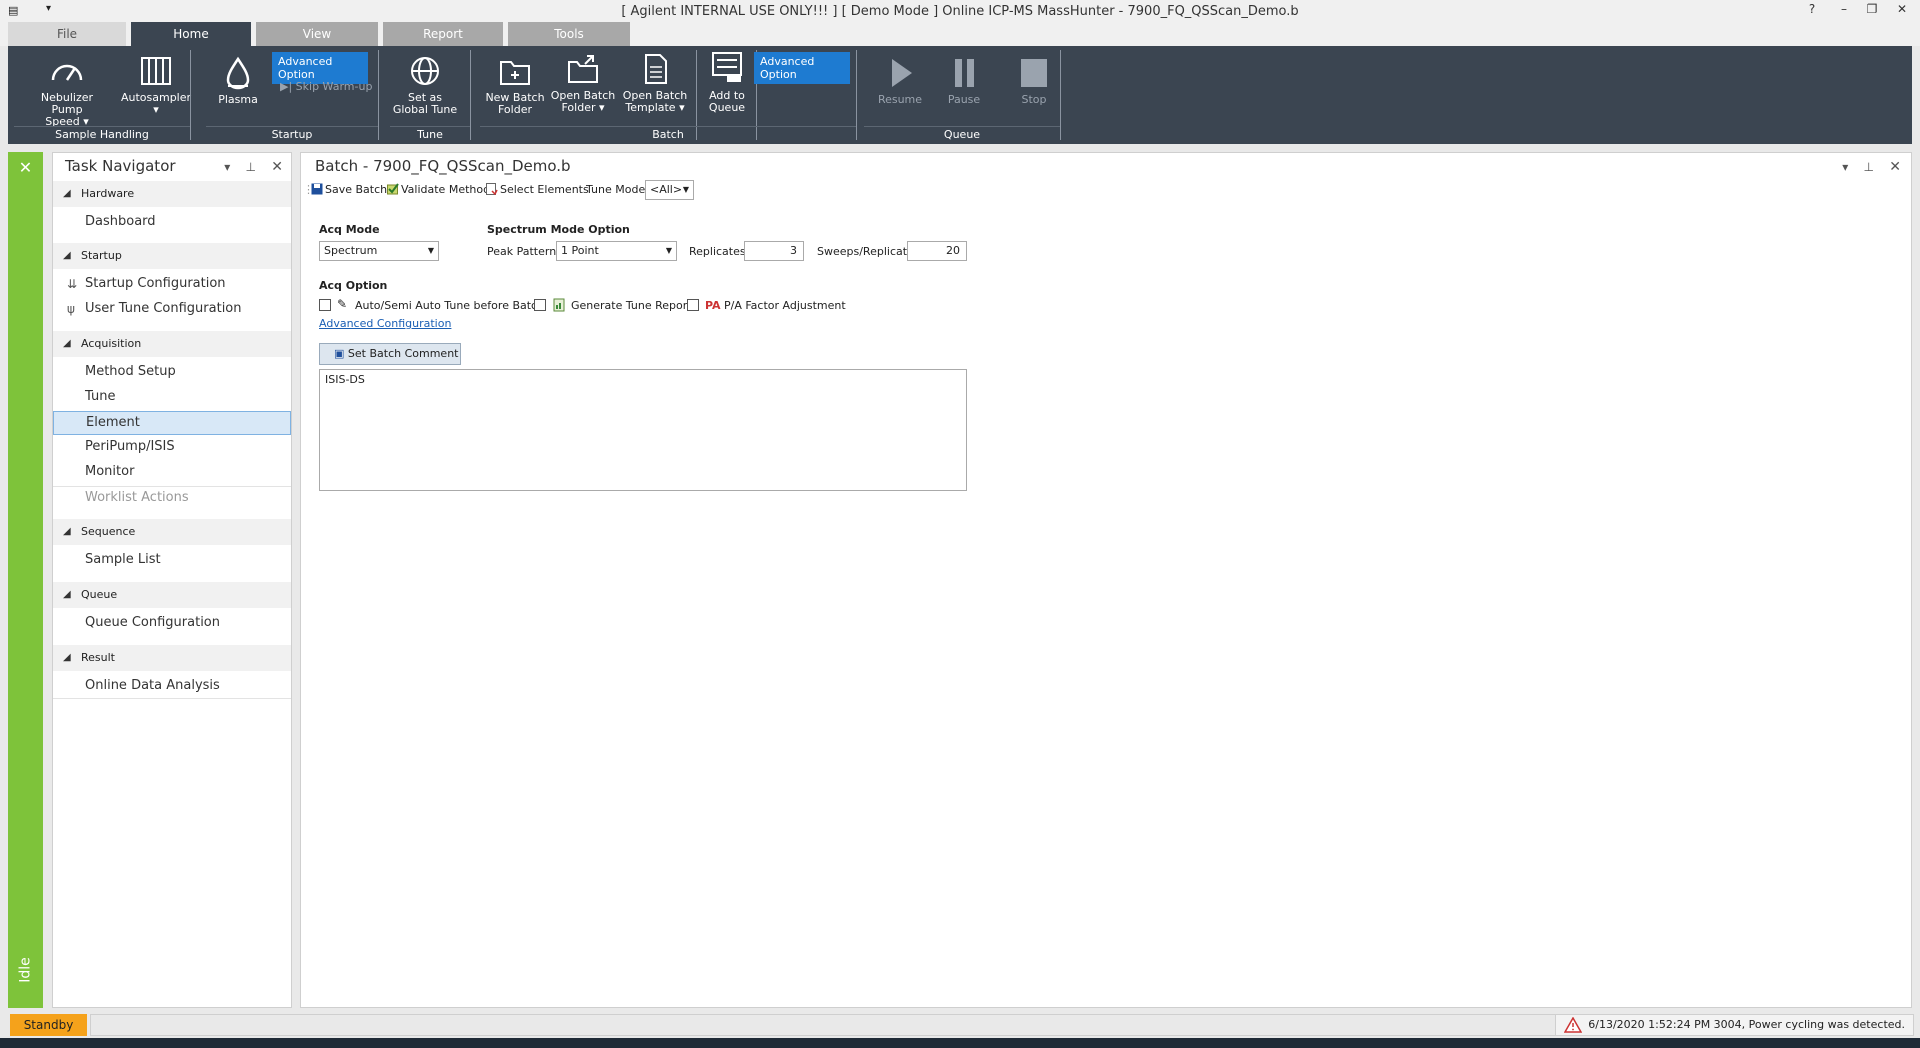 The width and height of the screenshot is (1920, 1048). Describe the element at coordinates (172, 498) in the screenshot. I see `nav-item-worklist-actions: Worklist Actions` at that location.